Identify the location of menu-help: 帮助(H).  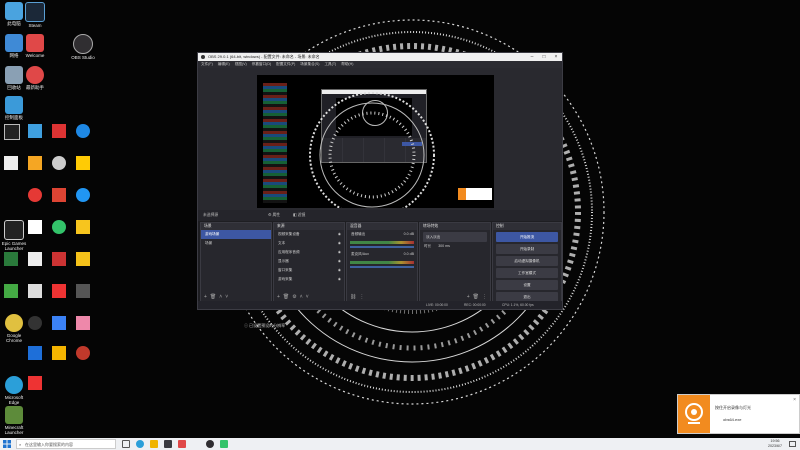
(347, 64).